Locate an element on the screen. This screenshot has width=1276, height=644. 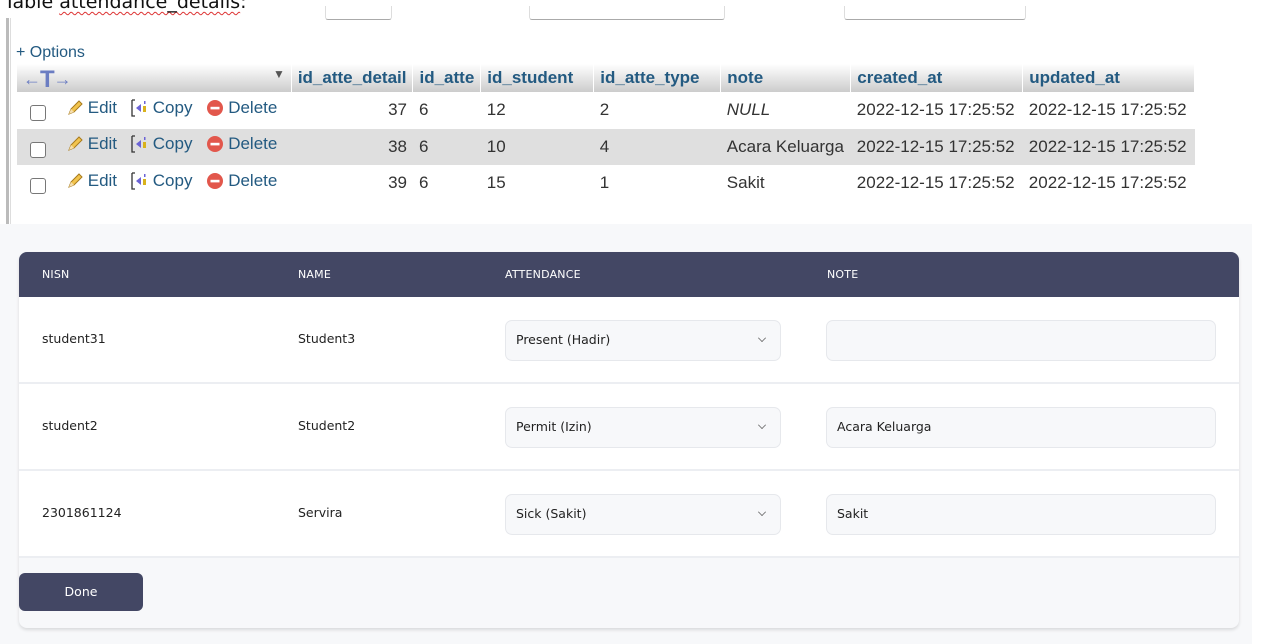
nisn-cell: student31 is located at coordinates (74, 338).